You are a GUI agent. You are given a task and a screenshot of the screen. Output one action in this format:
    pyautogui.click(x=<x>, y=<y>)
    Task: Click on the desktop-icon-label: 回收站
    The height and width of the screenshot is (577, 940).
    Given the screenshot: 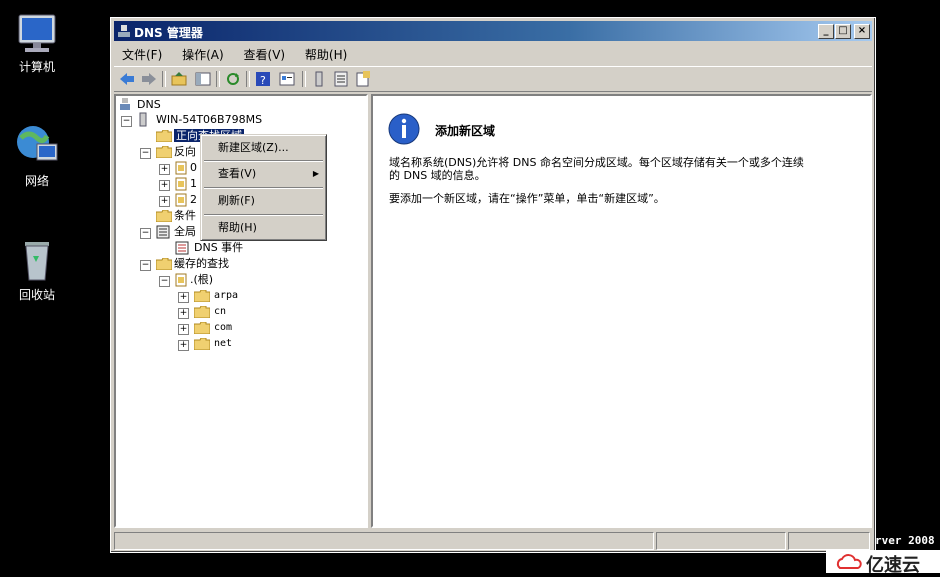 What is the action you would take?
    pyautogui.click(x=36, y=295)
    